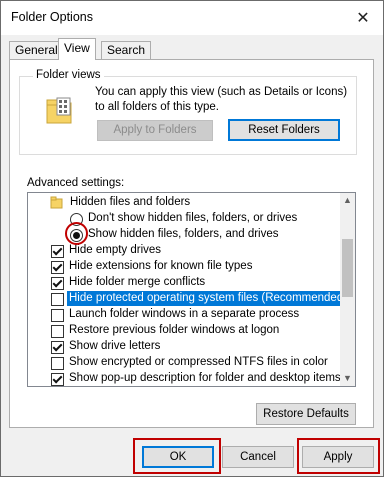 The image size is (384, 477). What do you see at coordinates (115, 346) in the screenshot?
I see `list-item-label: Show drive letters` at bounding box center [115, 346].